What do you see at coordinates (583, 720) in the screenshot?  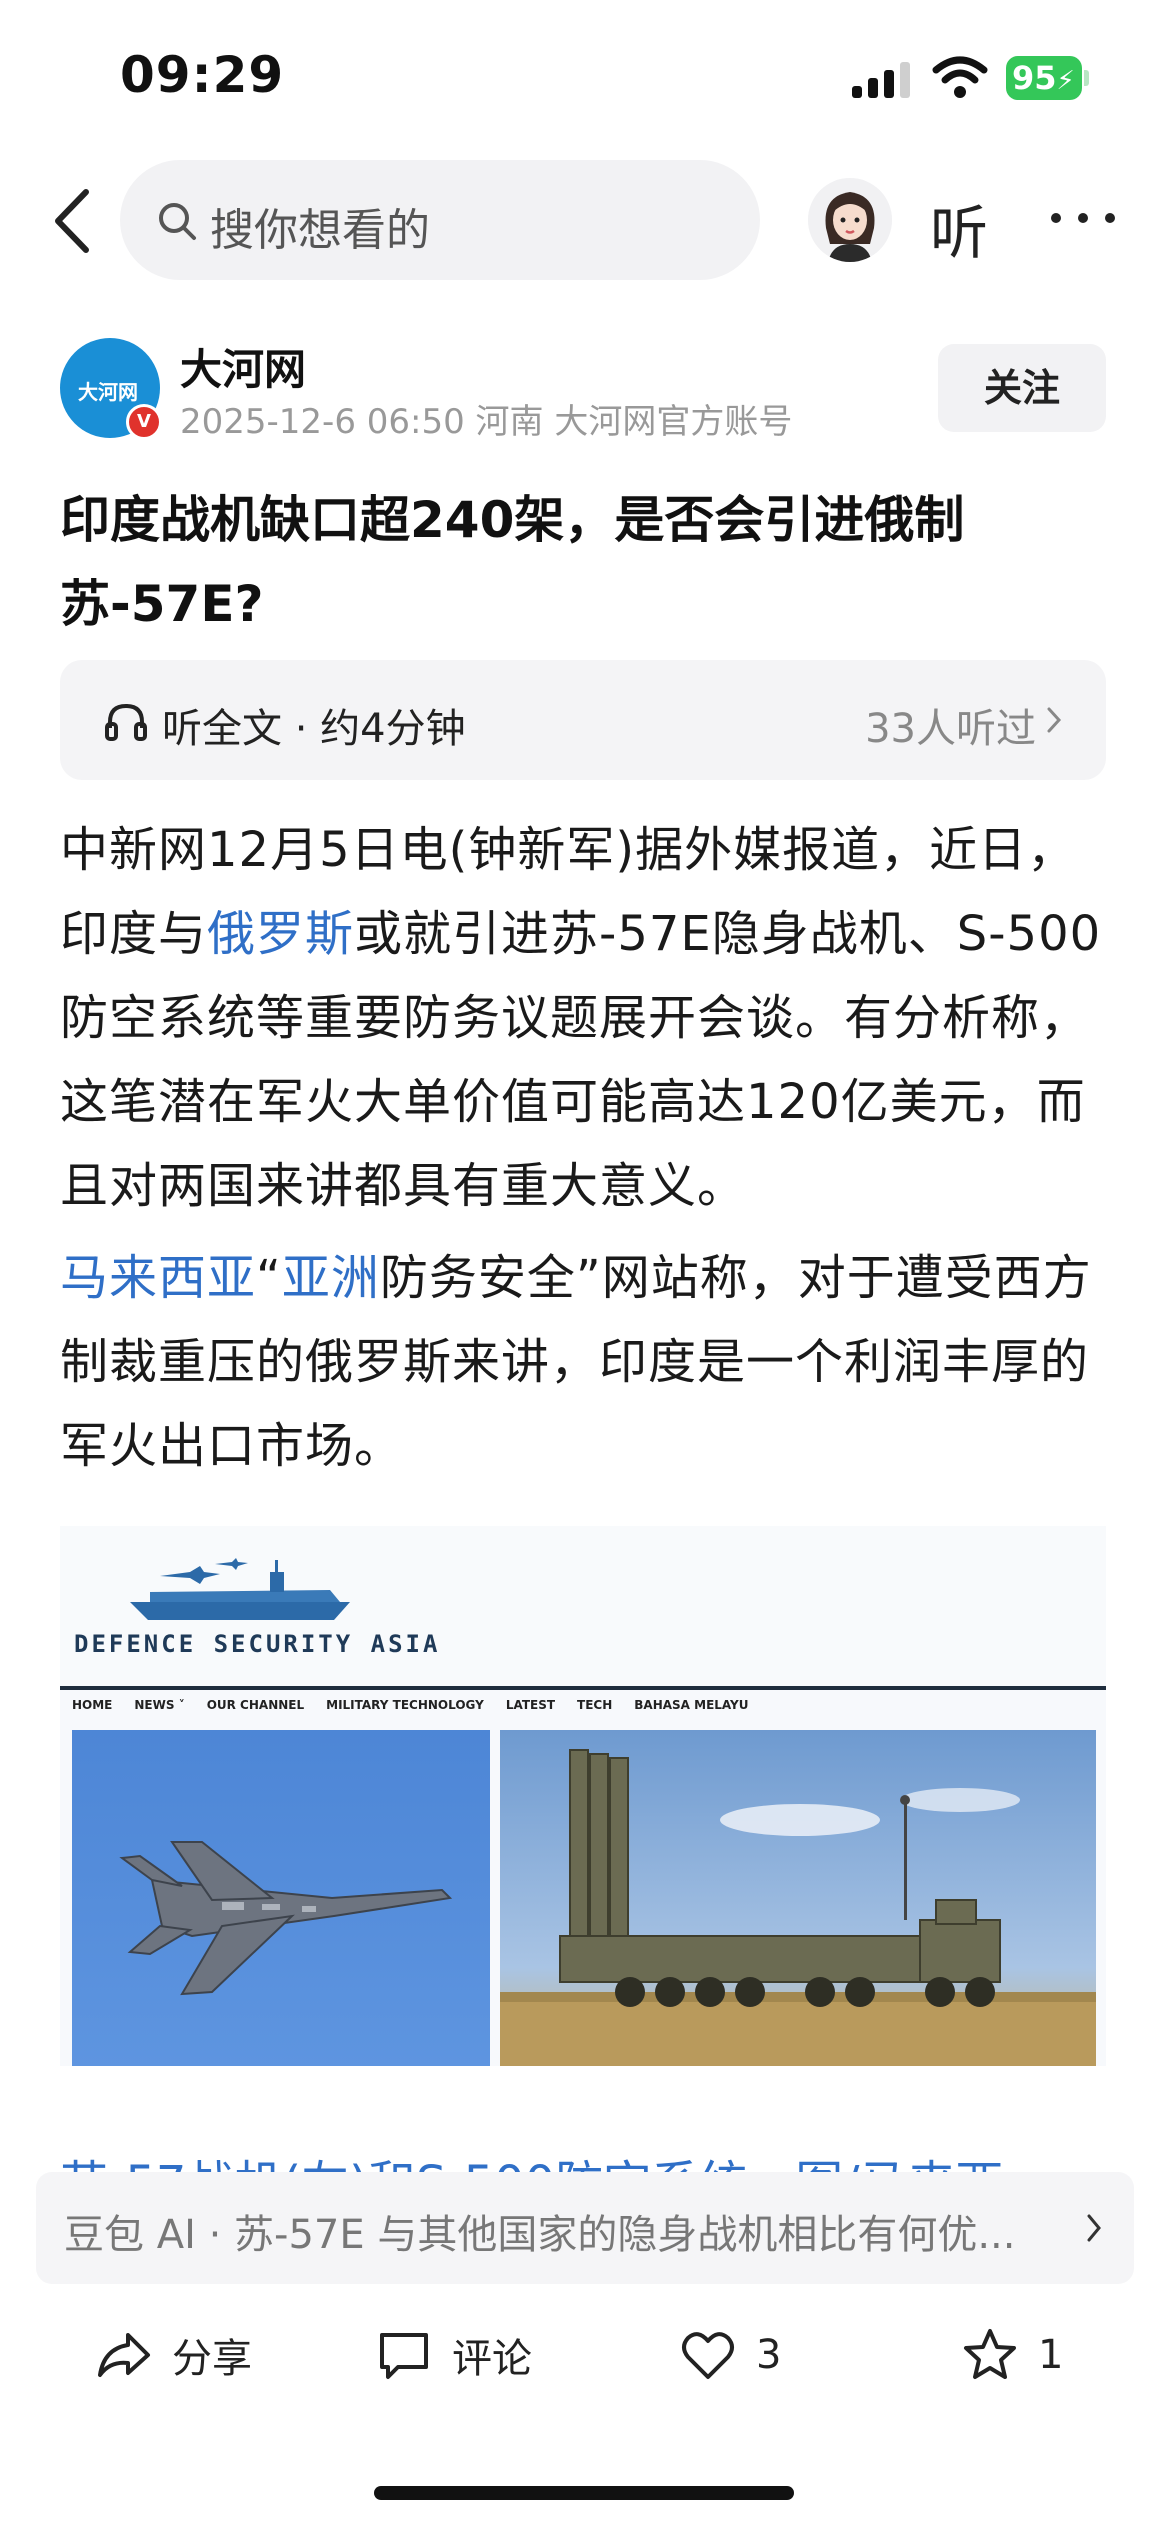 I see `listen-full-text-bar: 听全文 · 约4分钟 33人听过` at bounding box center [583, 720].